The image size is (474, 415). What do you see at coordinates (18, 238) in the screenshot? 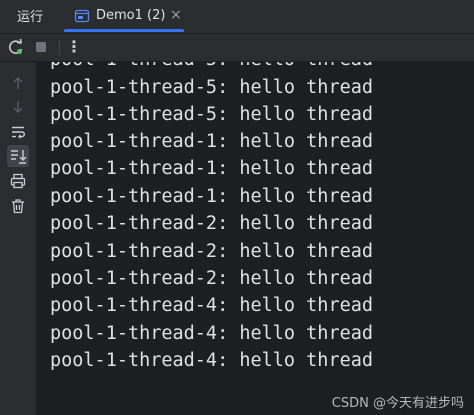
I see `console-side-toolbar` at bounding box center [18, 238].